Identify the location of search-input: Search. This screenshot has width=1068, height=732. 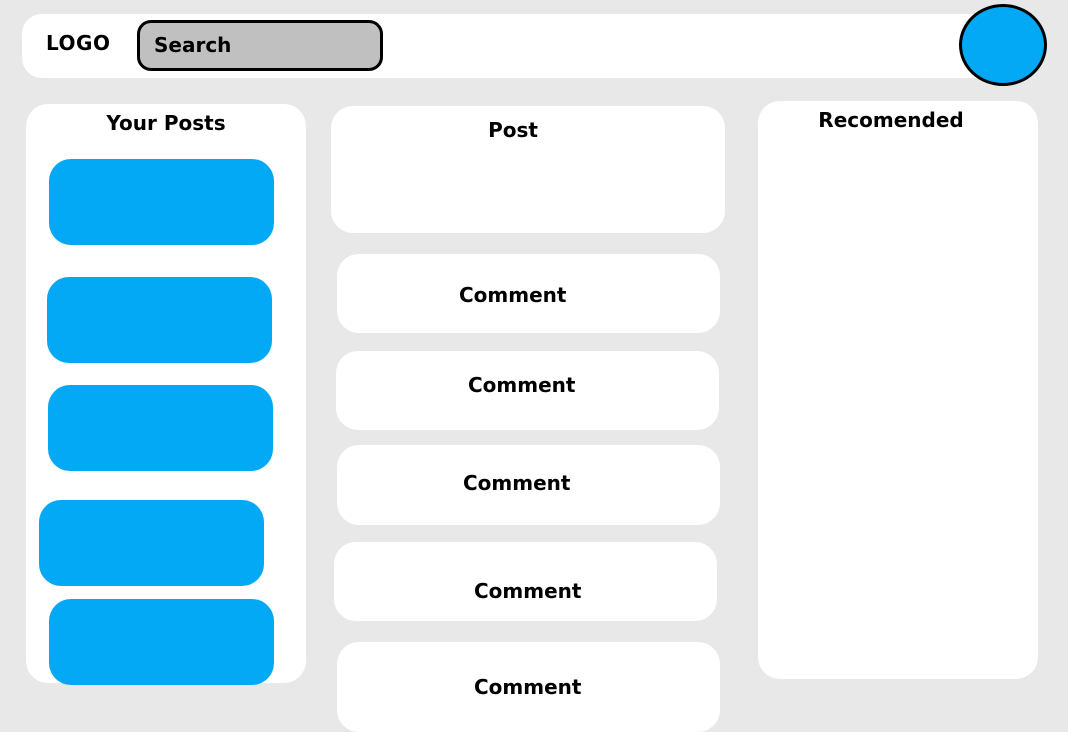
(260, 45).